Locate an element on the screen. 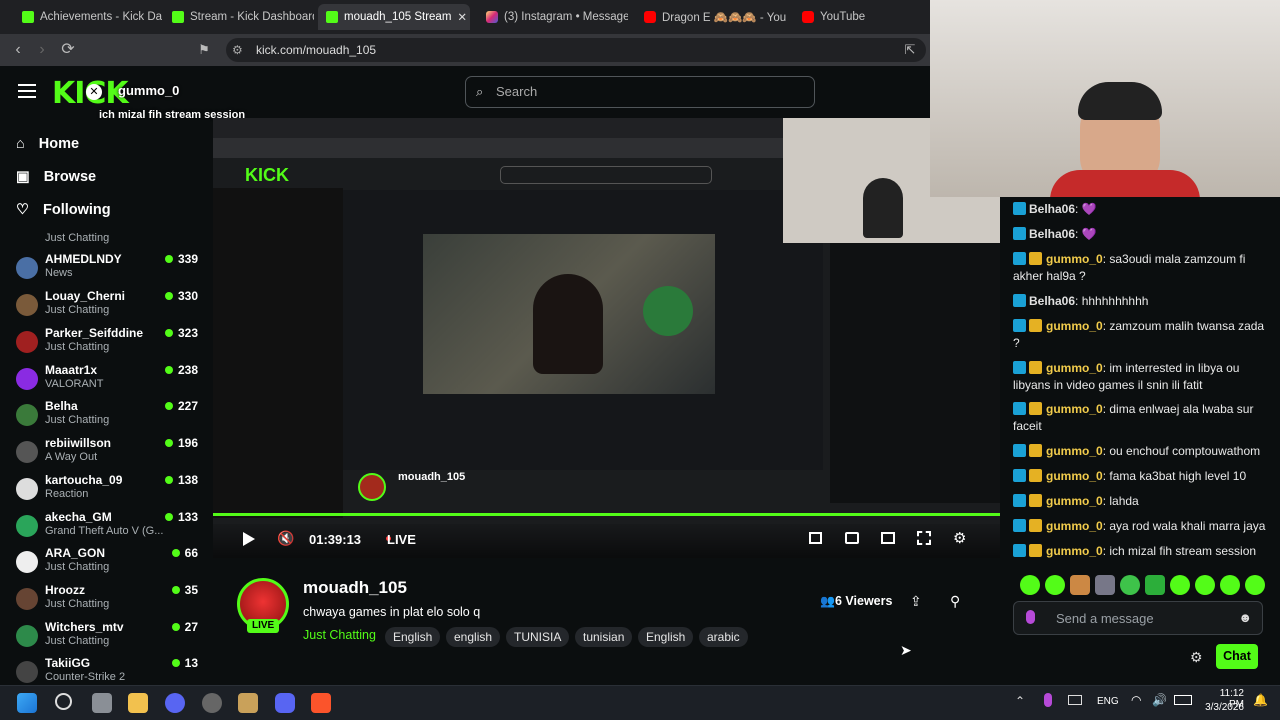  mic-tray-icon is located at coordinates (1048, 700).